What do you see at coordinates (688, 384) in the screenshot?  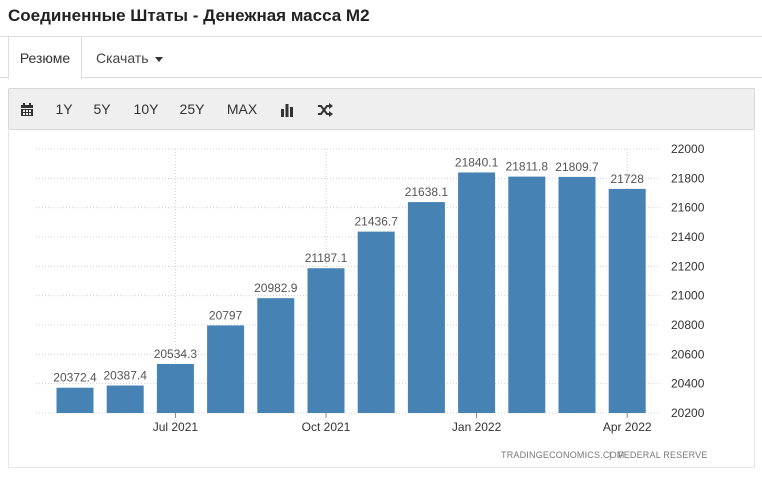 I see `y-tick-label: 20400` at bounding box center [688, 384].